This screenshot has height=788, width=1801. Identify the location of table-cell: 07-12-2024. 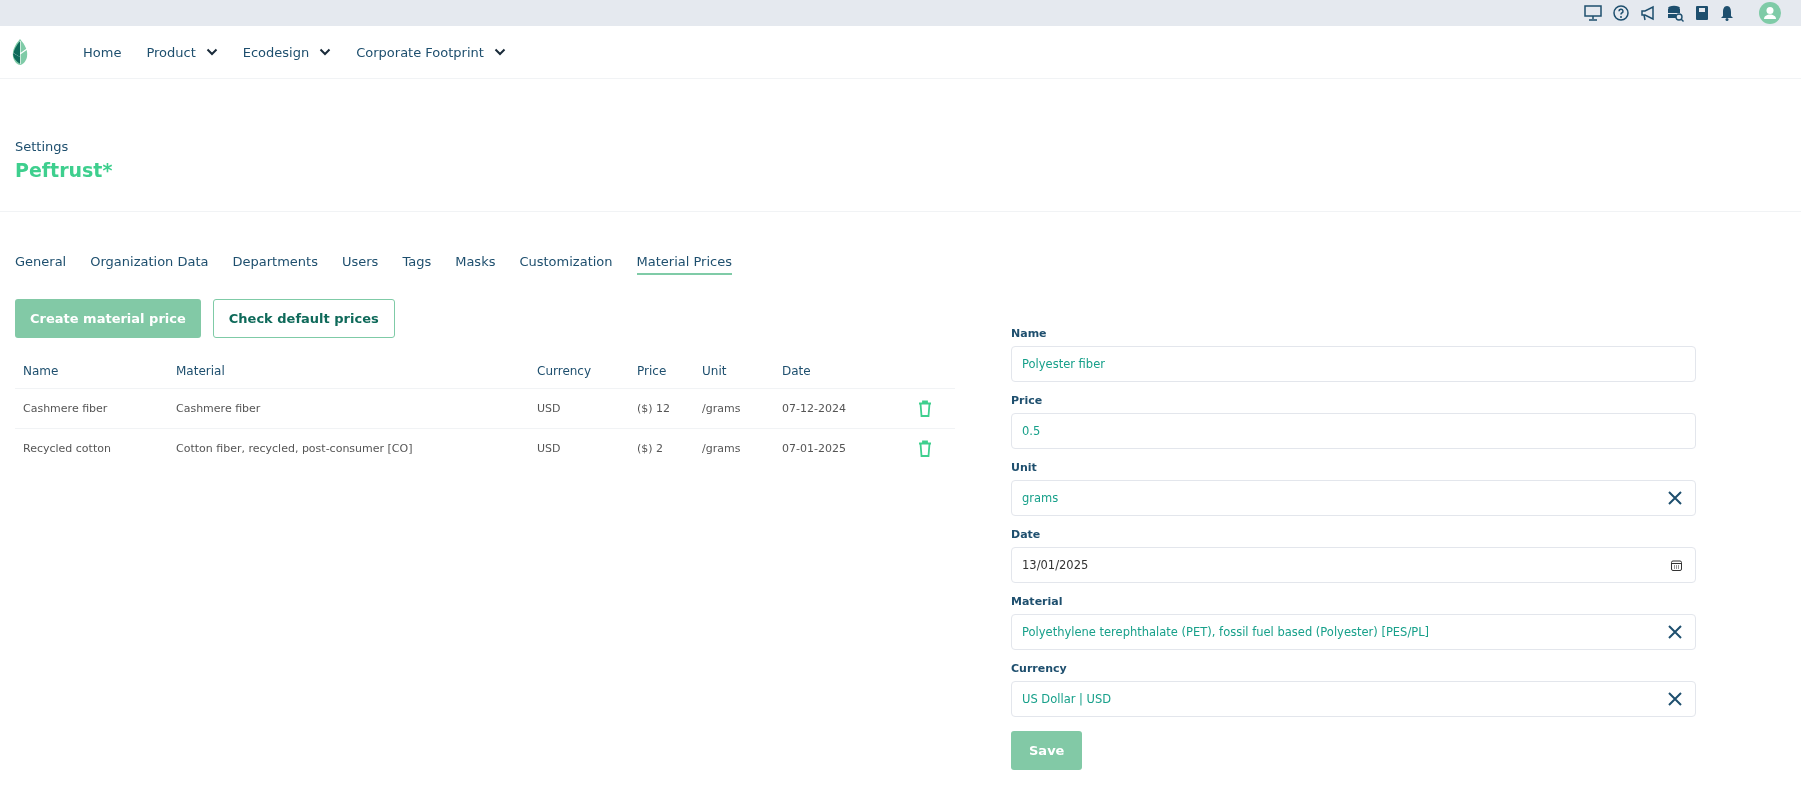
(814, 408).